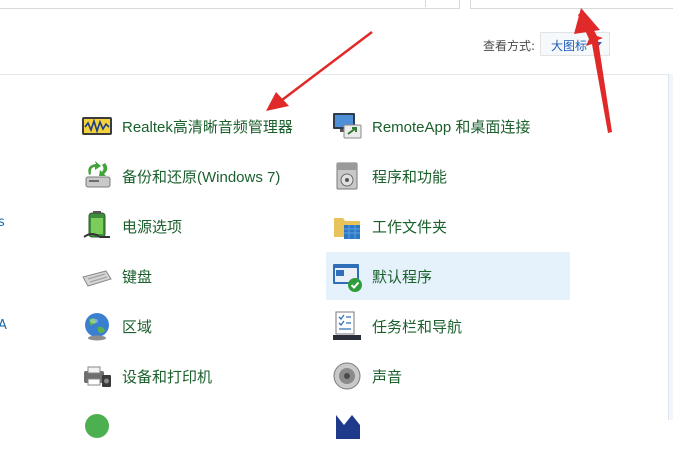 This screenshot has height=450, width=673. I want to click on view-by-dropdown: 大图标, so click(575, 44).